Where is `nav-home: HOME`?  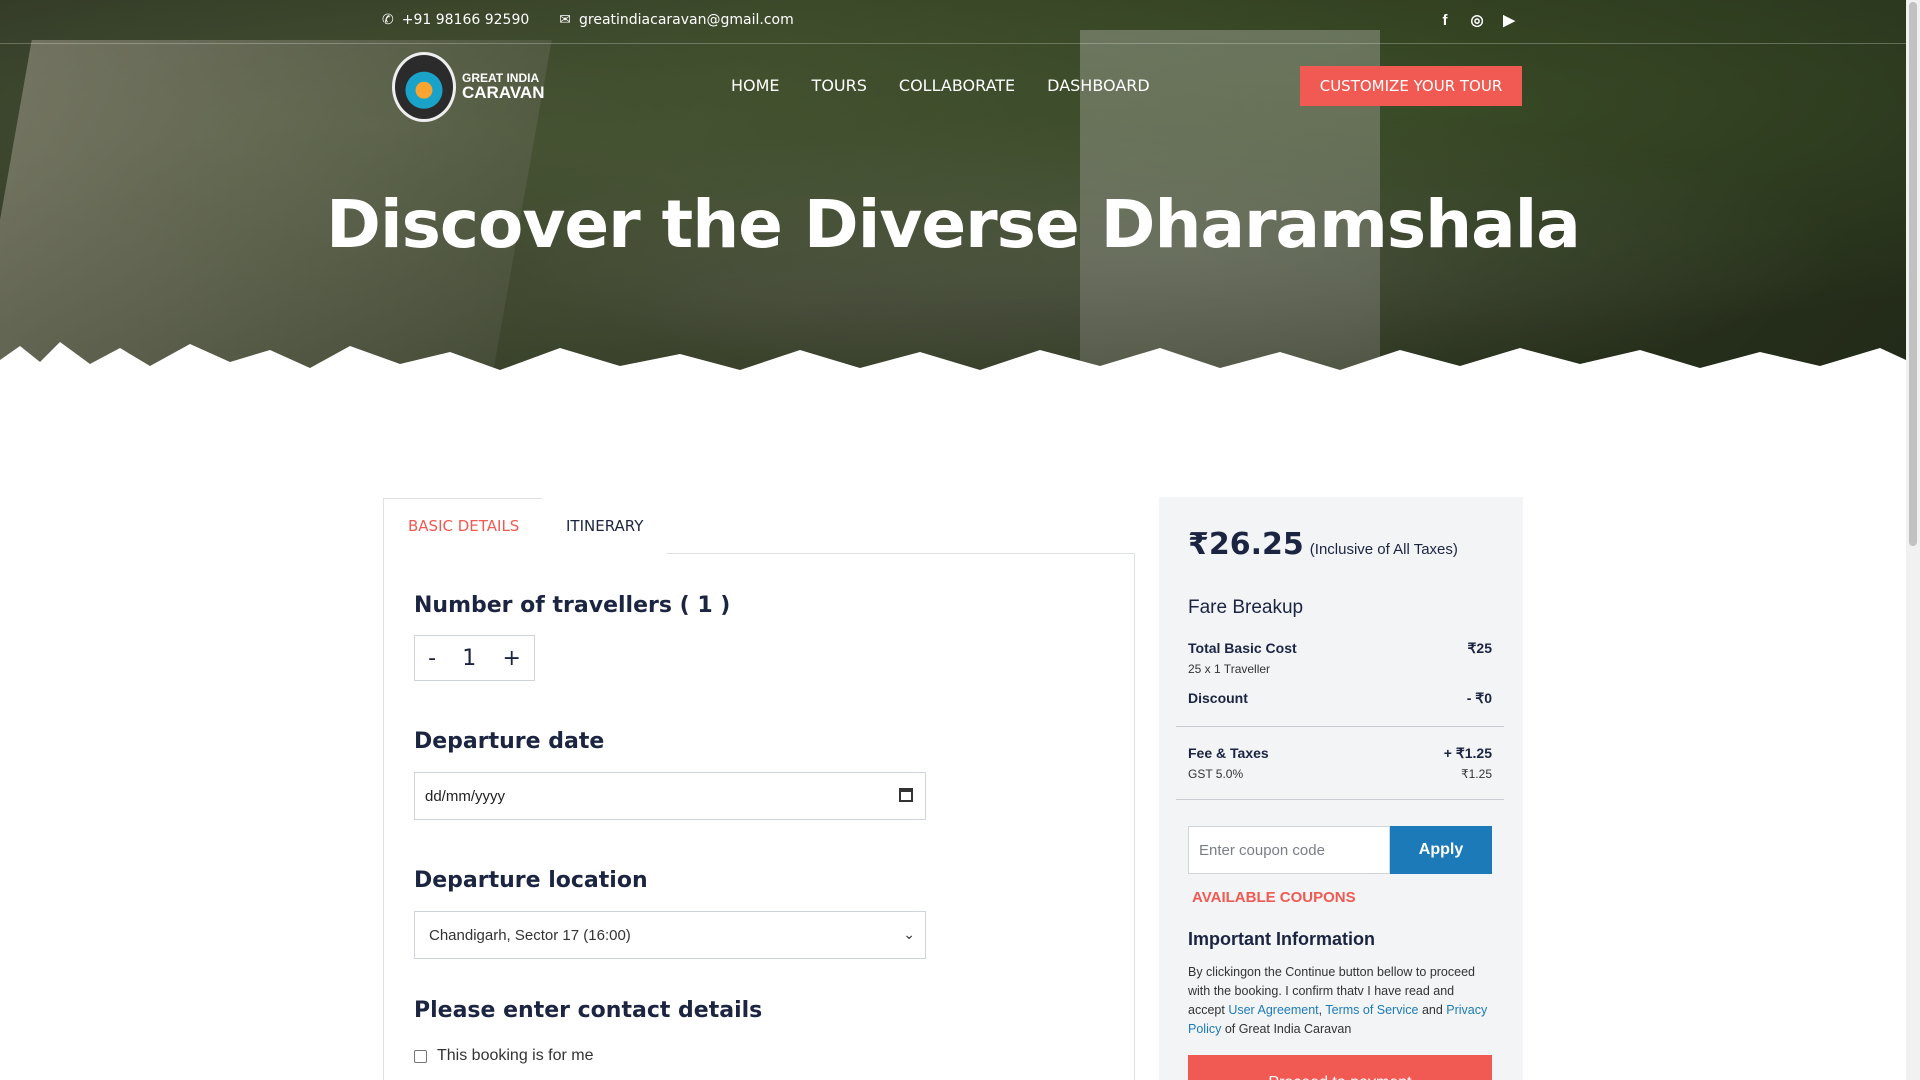
nav-home: HOME is located at coordinates (755, 85).